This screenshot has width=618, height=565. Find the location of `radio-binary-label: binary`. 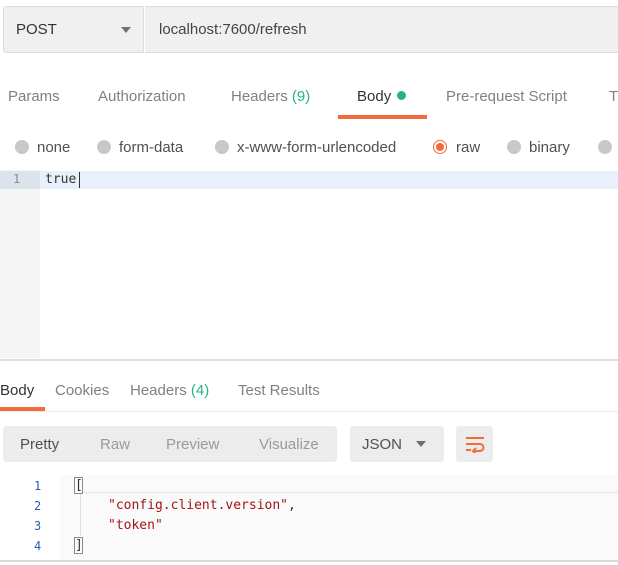

radio-binary-label: binary is located at coordinates (549, 147).